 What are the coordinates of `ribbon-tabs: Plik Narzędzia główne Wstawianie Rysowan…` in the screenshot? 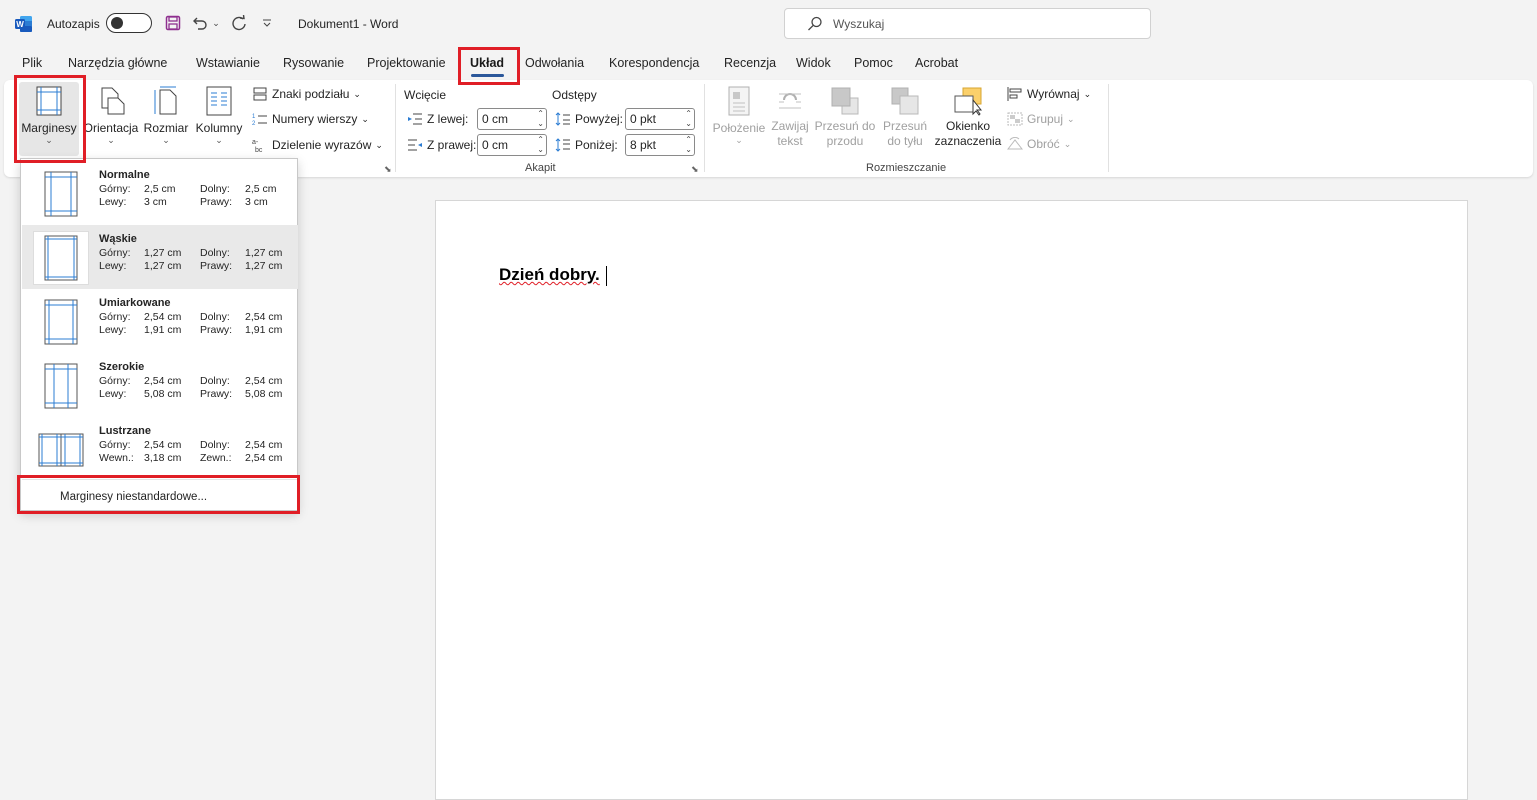 It's located at (768, 63).